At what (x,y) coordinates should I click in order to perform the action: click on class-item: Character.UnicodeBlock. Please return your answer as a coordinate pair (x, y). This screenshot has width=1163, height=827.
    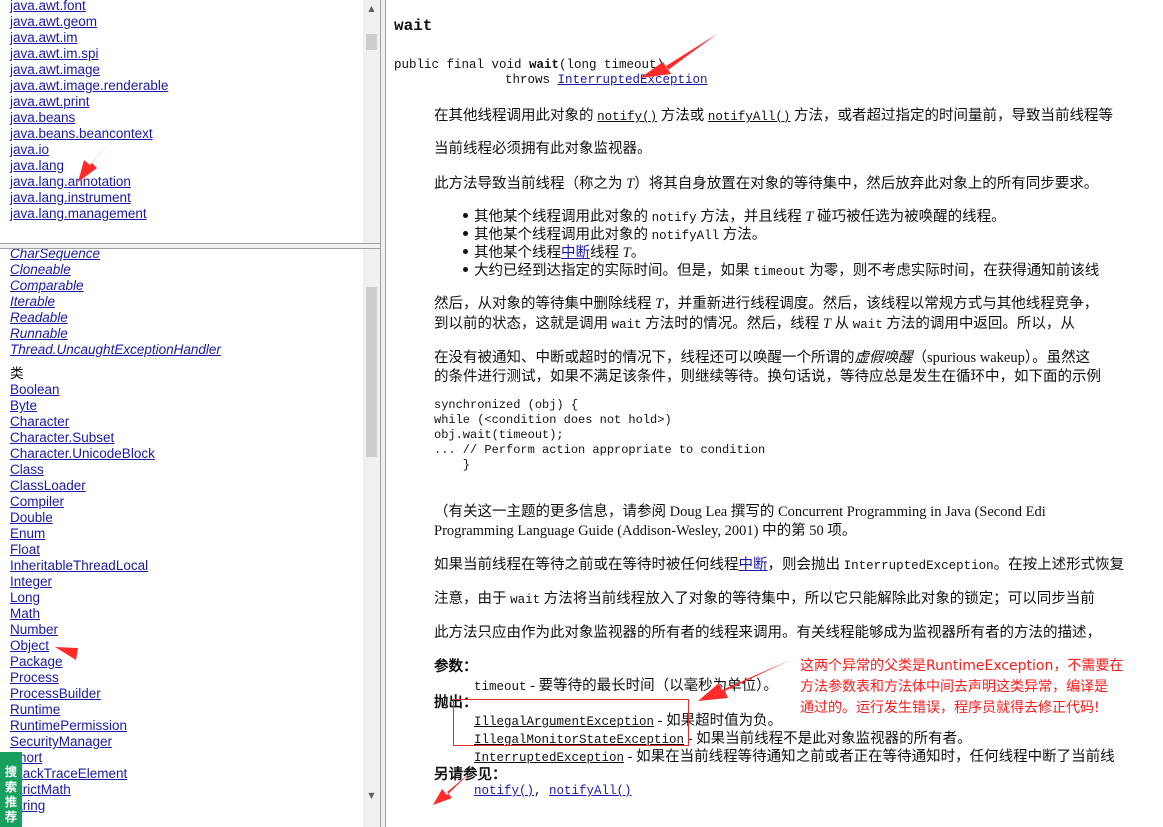
    Looking at the image, I should click on (115, 454).